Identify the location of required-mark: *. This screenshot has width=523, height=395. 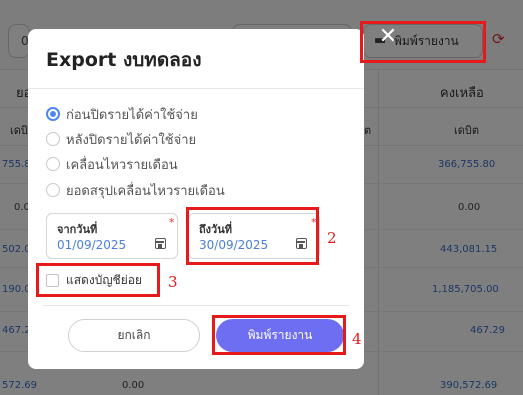
(172, 222).